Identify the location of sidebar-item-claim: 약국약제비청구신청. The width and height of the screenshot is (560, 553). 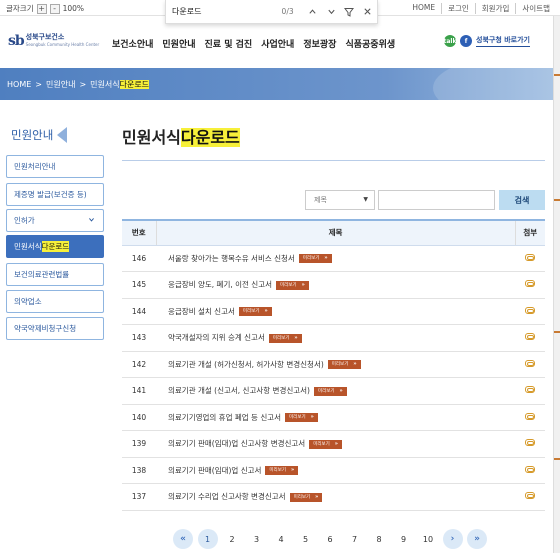
(55, 328).